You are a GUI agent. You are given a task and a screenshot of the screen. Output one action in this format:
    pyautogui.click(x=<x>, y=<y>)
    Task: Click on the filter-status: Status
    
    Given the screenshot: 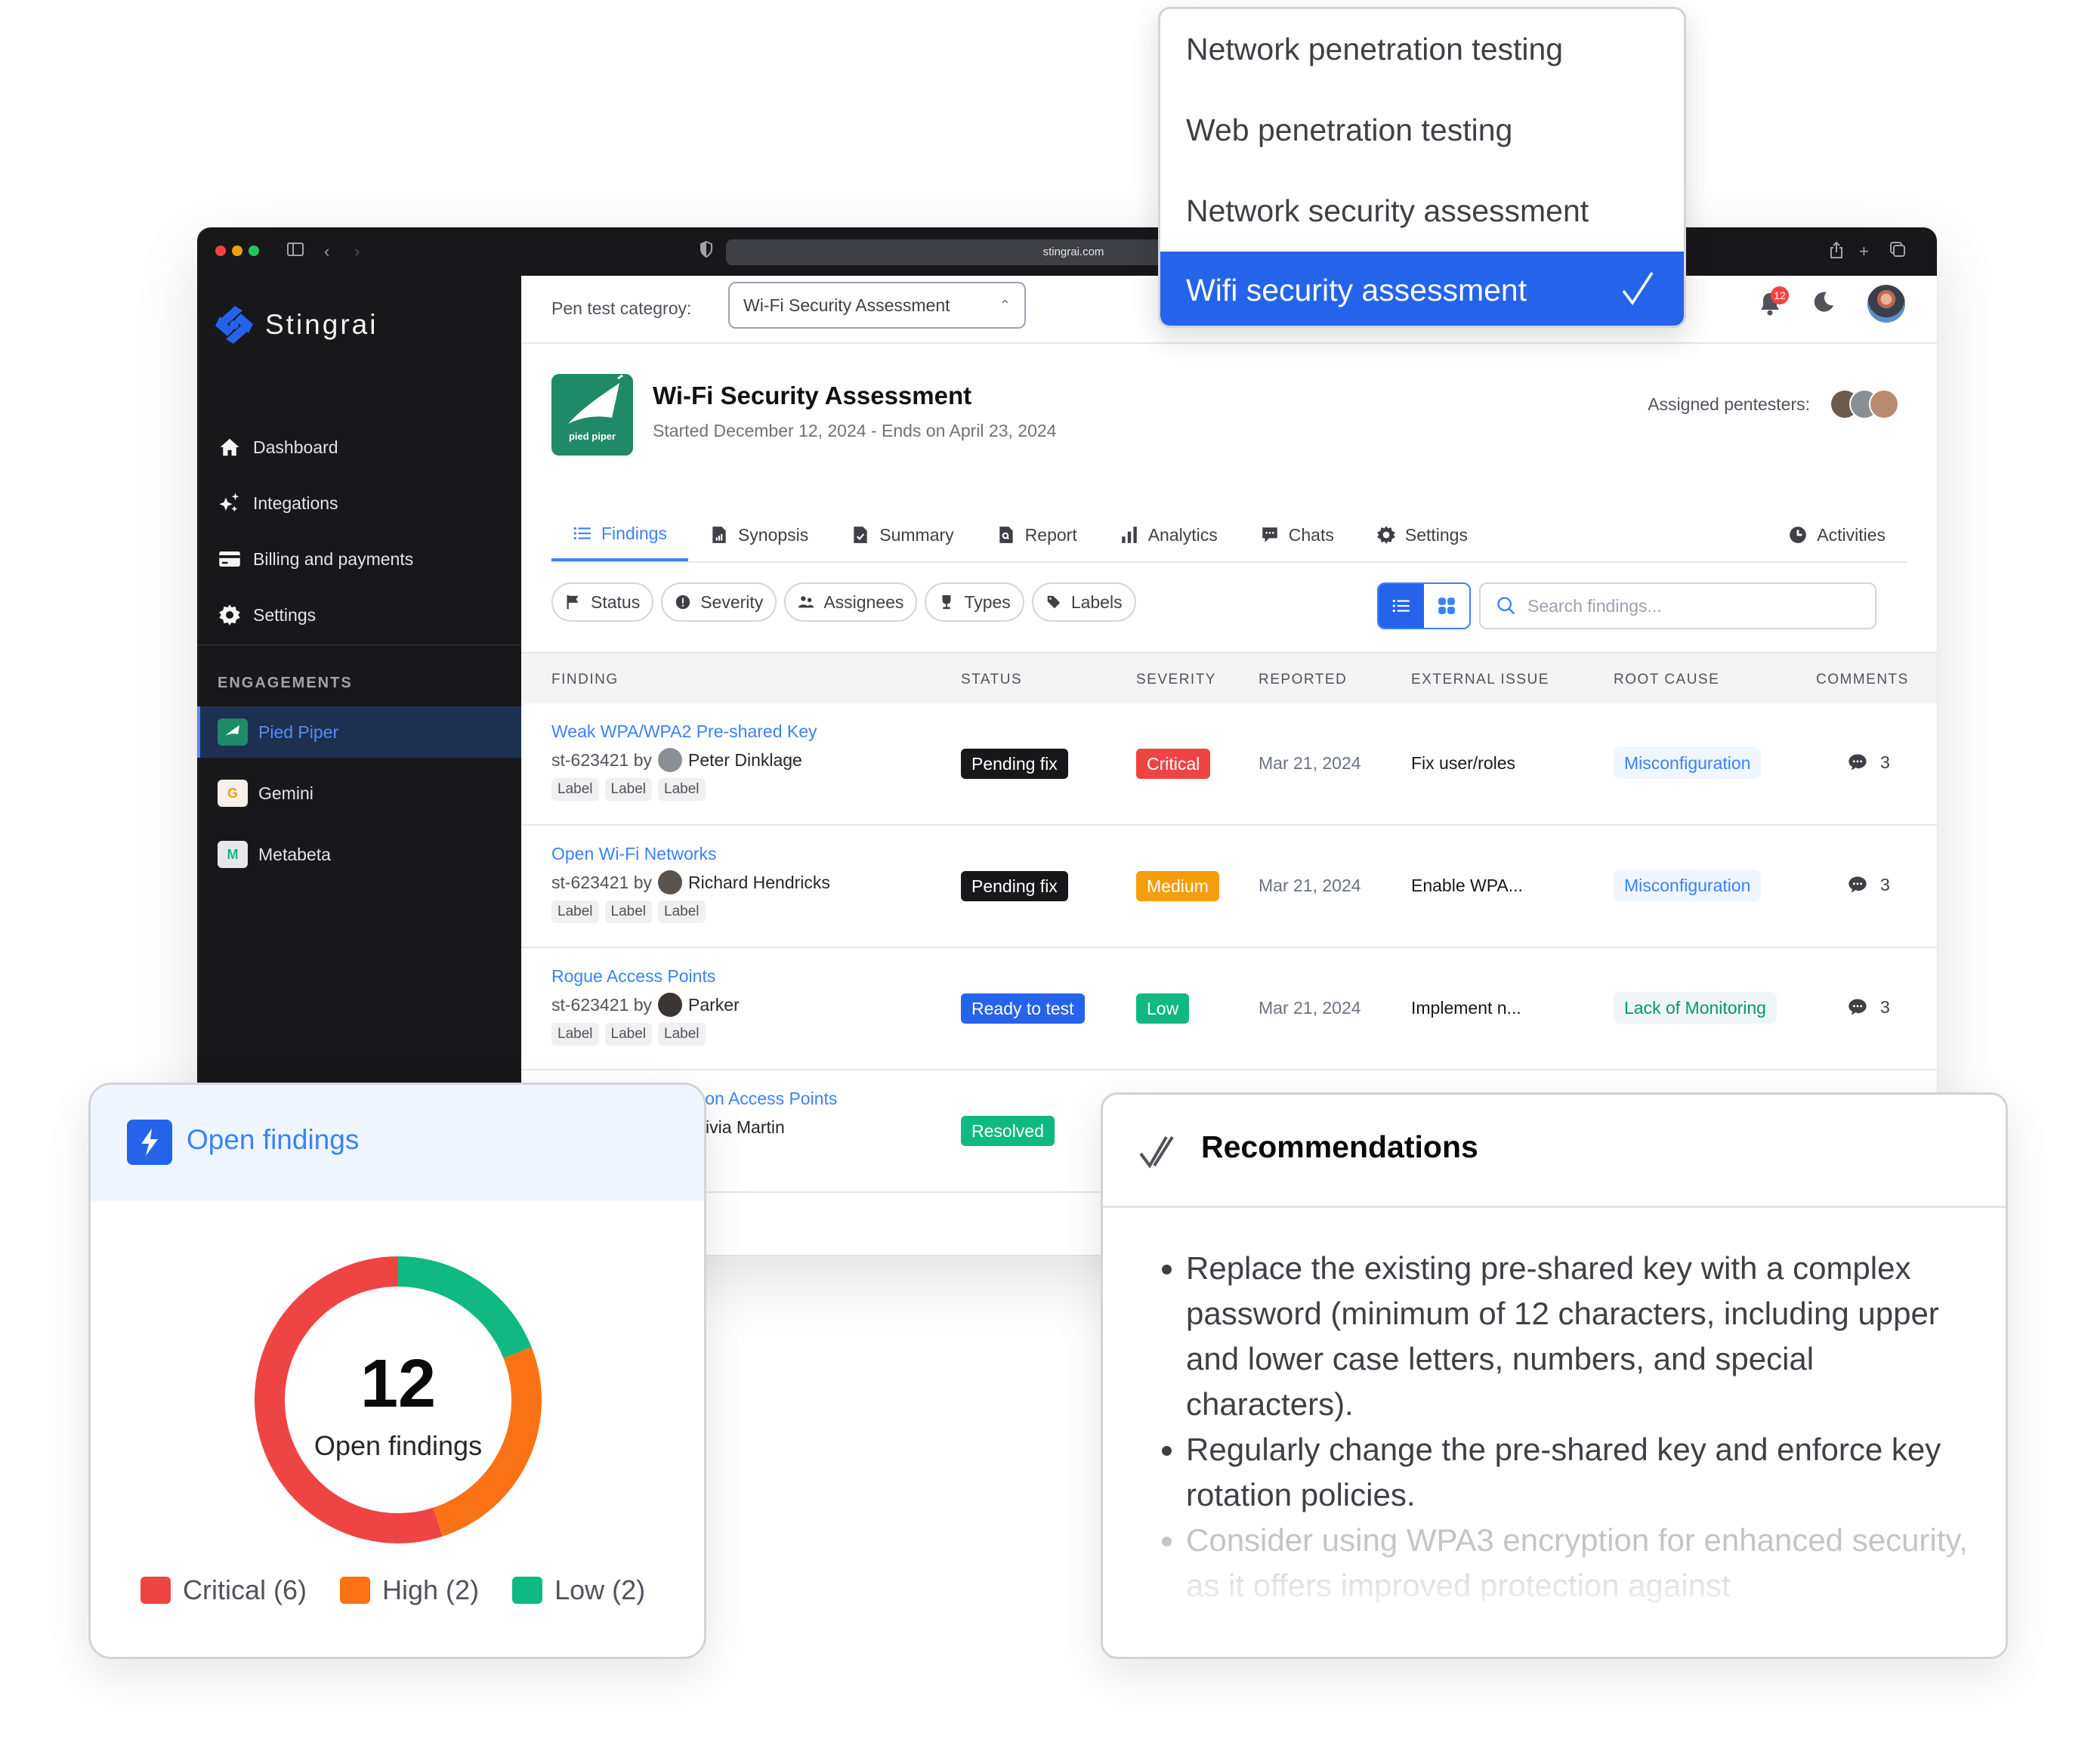 What is the action you would take?
    pyautogui.click(x=602, y=602)
    